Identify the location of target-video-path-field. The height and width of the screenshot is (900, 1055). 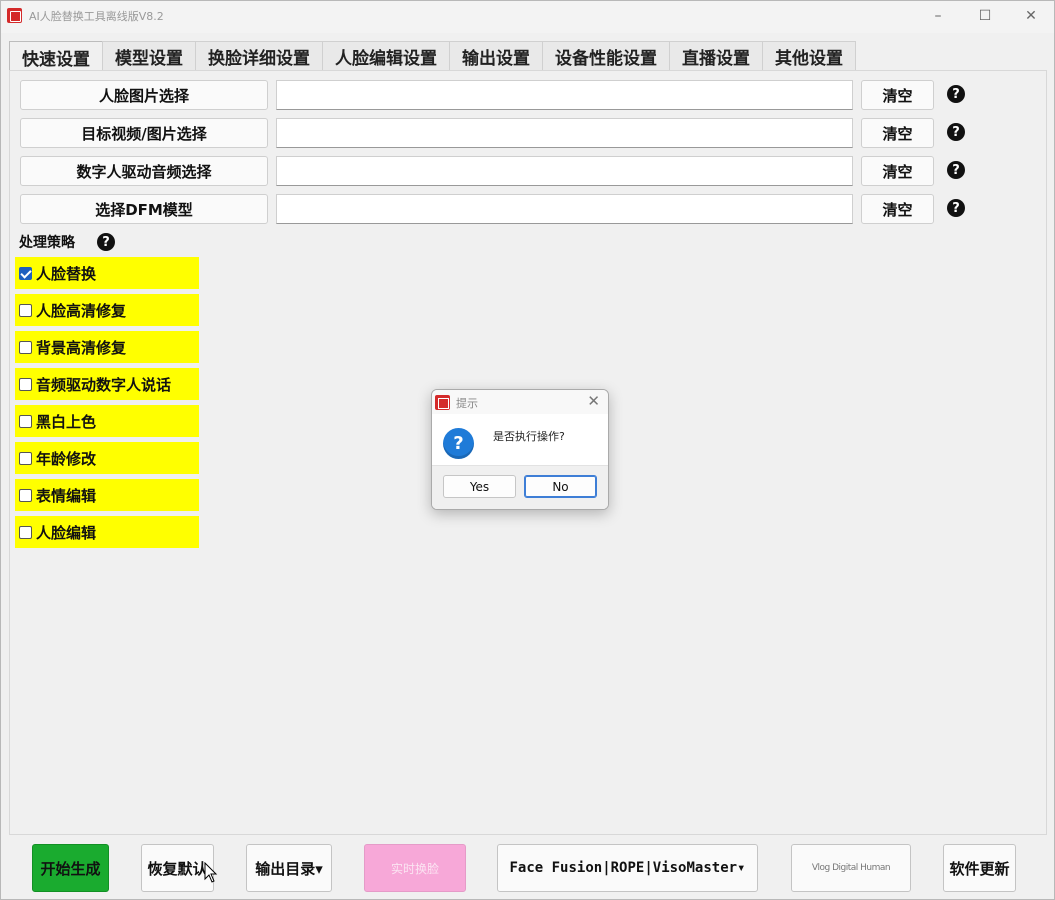
(564, 133).